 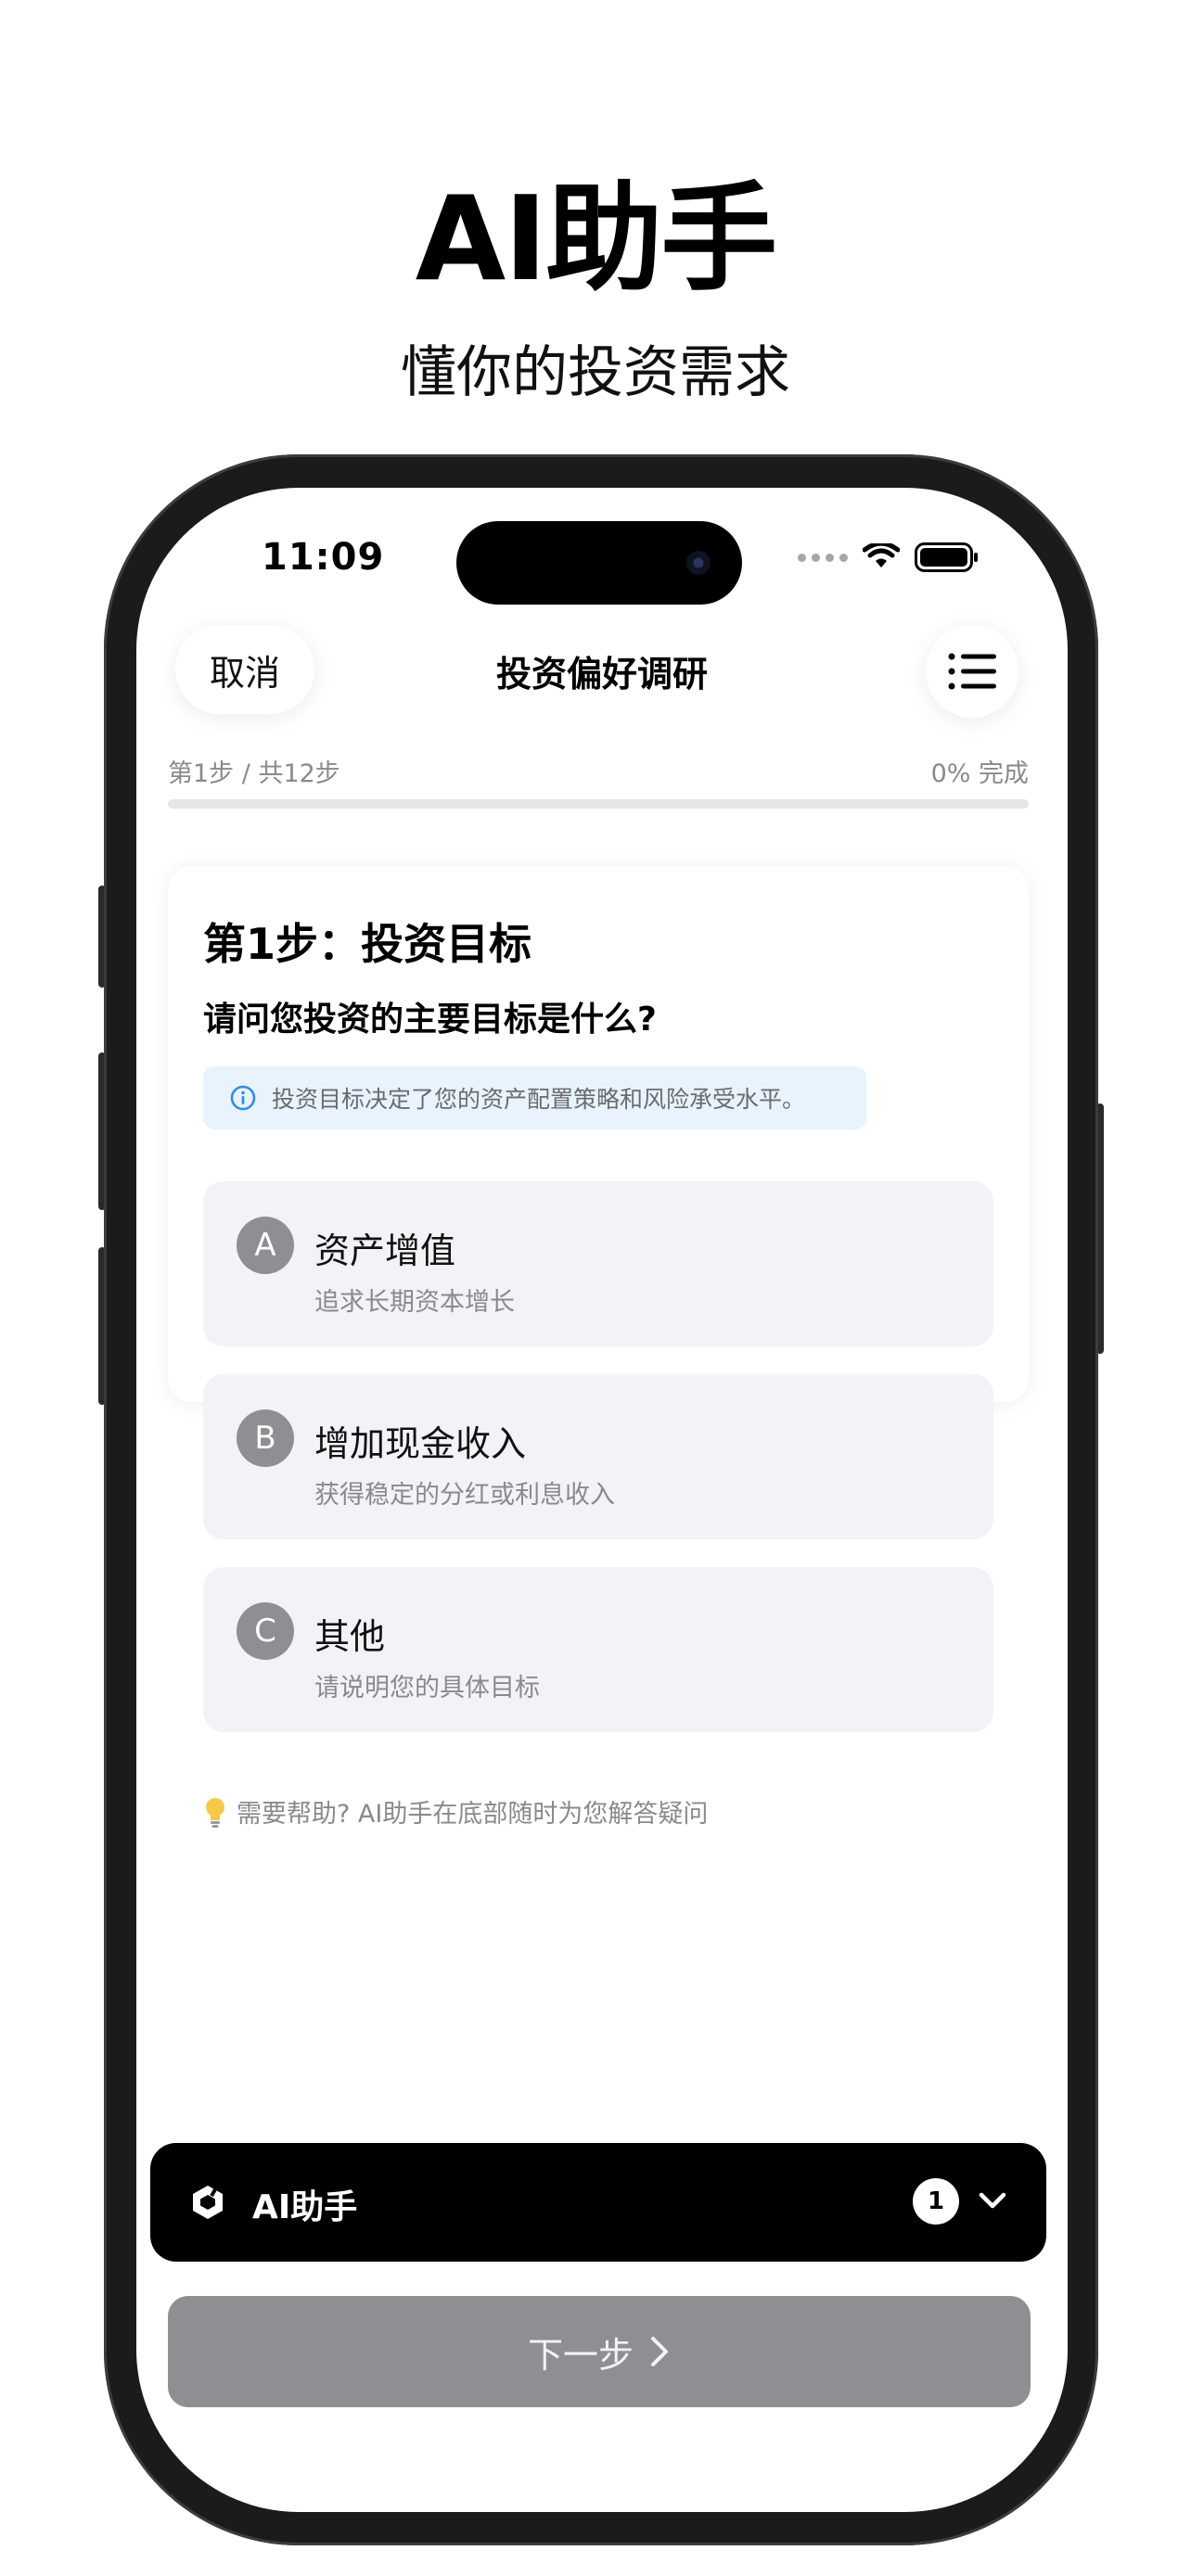 I want to click on list-icon, so click(x=972, y=672).